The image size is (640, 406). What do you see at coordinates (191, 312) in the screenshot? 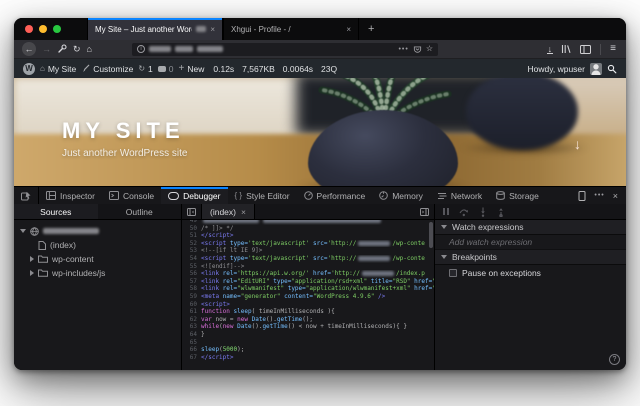
I see `line-number: 61` at bounding box center [191, 312].